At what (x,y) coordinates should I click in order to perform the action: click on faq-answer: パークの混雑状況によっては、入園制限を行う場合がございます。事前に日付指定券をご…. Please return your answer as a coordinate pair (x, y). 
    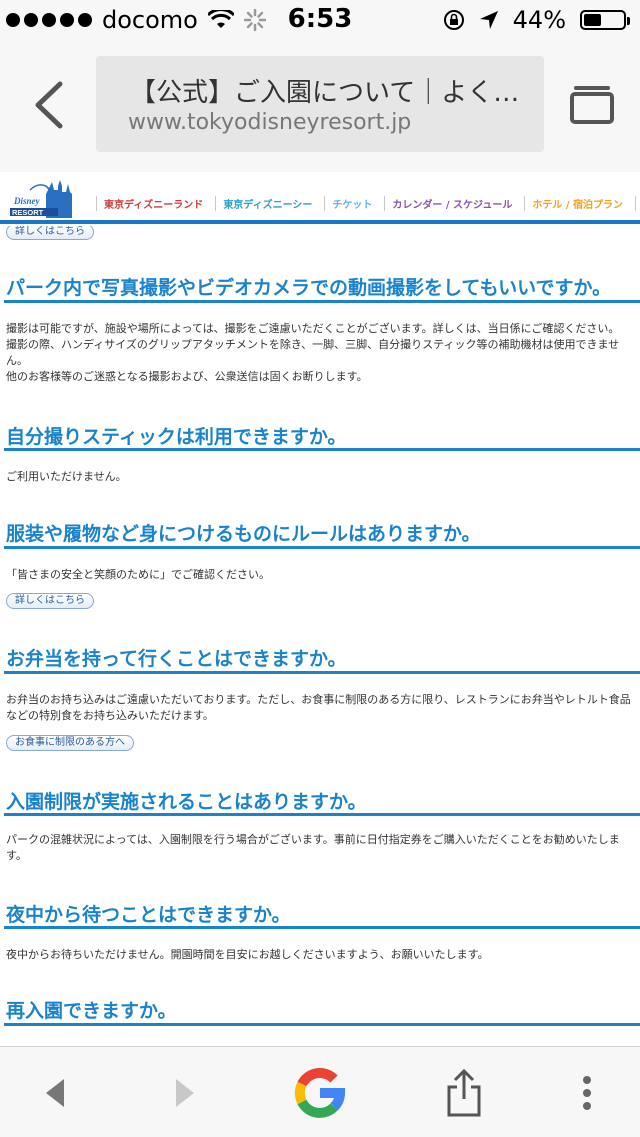
    Looking at the image, I should click on (321, 848).